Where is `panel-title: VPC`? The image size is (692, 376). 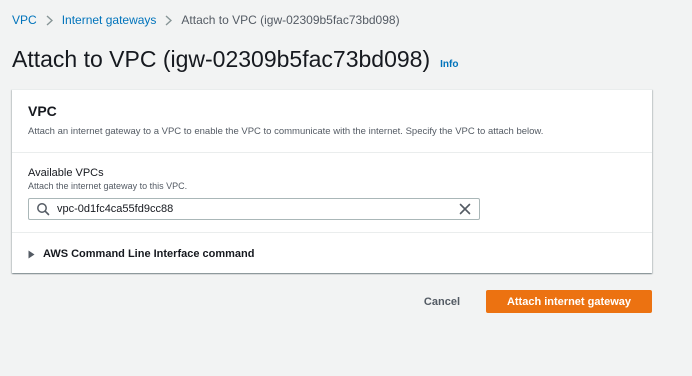 panel-title: VPC is located at coordinates (42, 111).